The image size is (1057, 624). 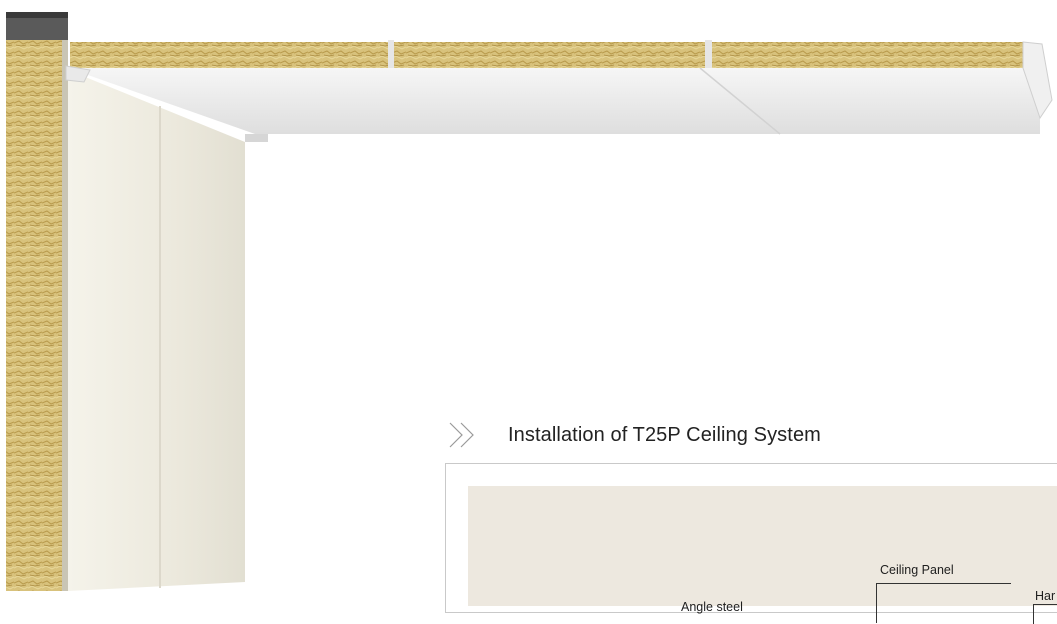 What do you see at coordinates (461, 435) in the screenshot?
I see `double-chevron-right-icon` at bounding box center [461, 435].